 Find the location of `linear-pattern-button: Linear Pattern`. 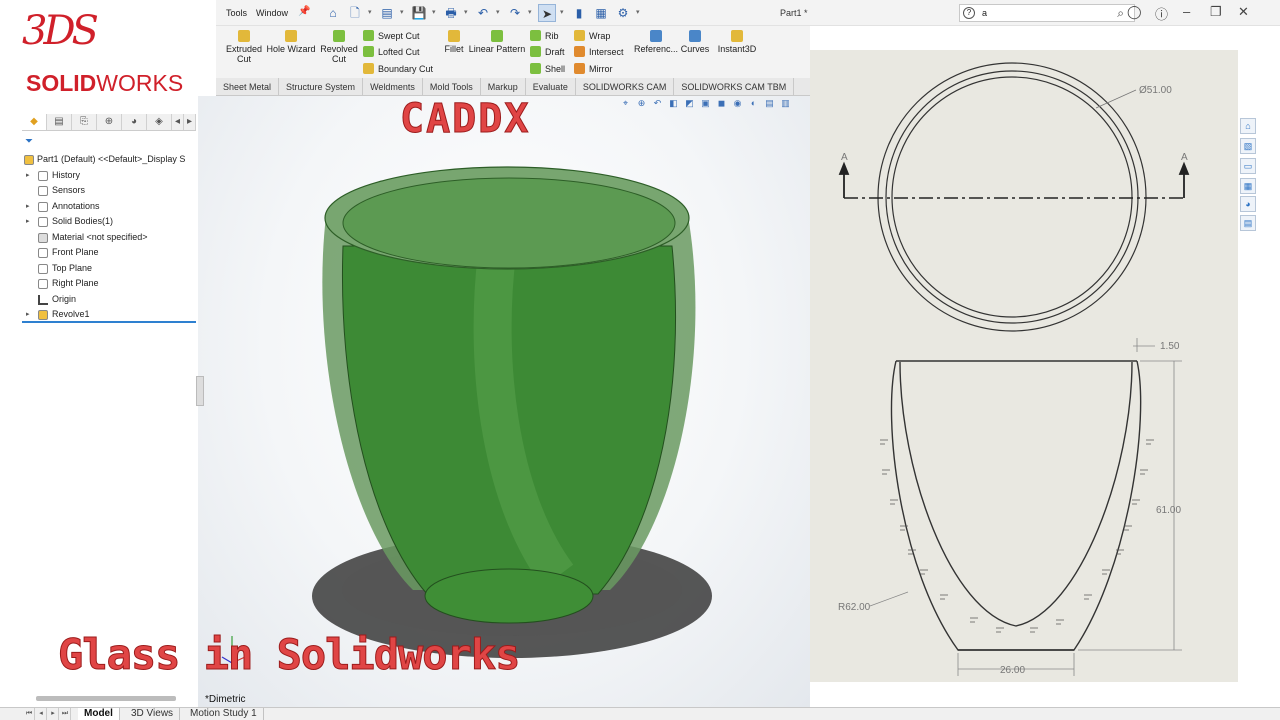

linear-pattern-button: Linear Pattern is located at coordinates (497, 42).